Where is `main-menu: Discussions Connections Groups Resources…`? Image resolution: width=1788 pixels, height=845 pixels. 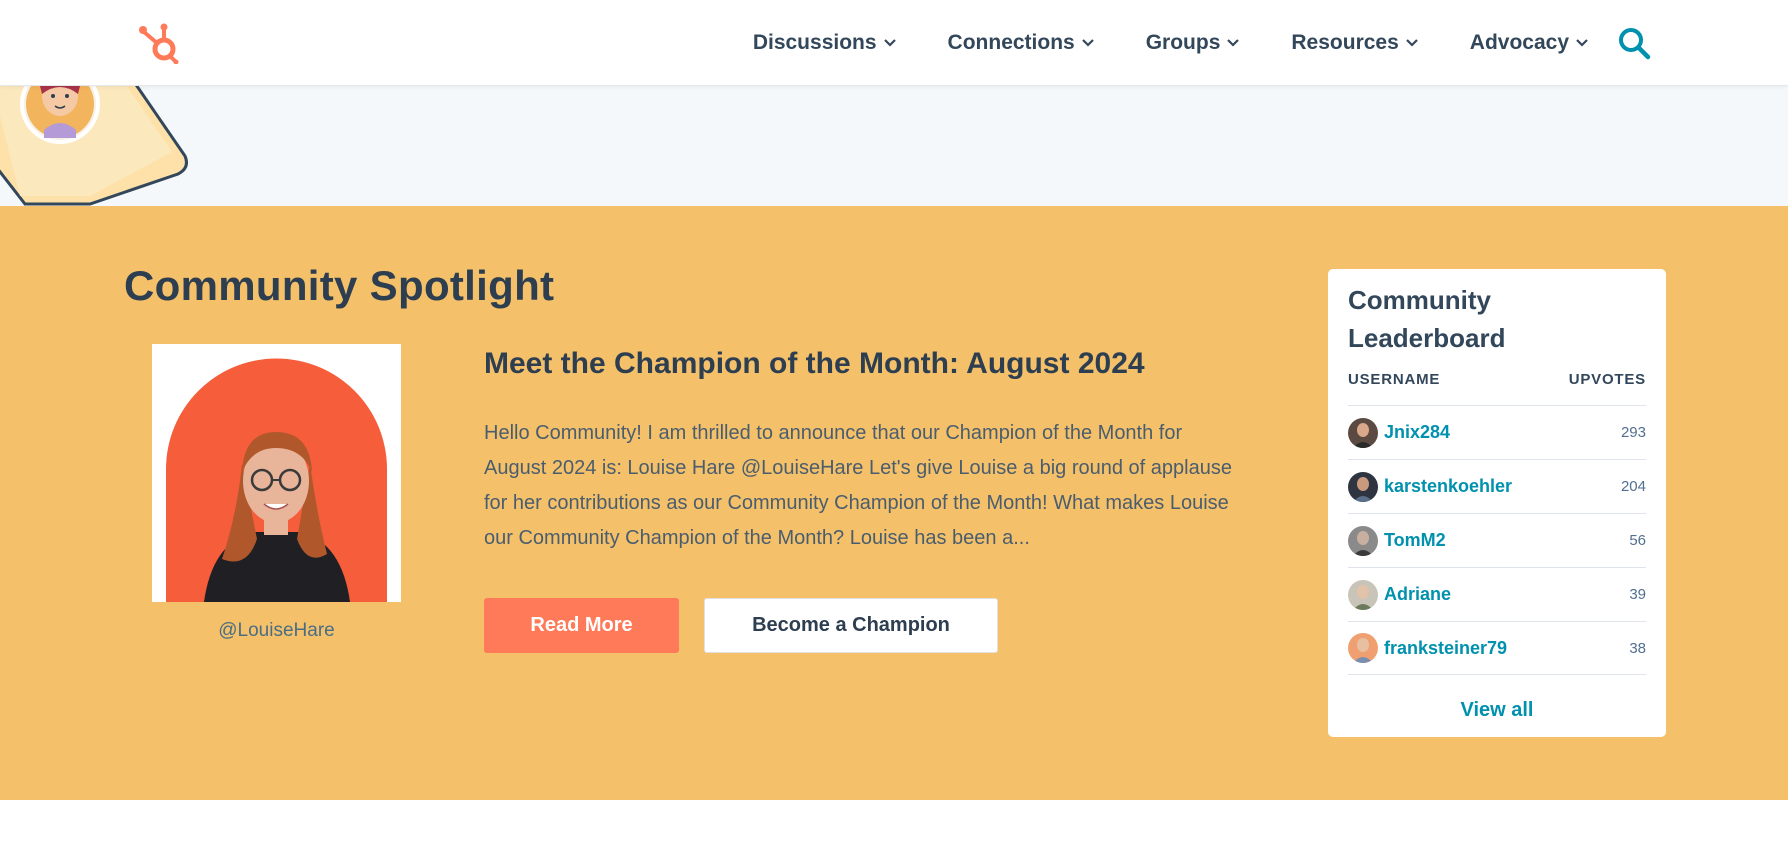
main-menu: Discussions Connections Groups Resources… is located at coordinates (1144, 43).